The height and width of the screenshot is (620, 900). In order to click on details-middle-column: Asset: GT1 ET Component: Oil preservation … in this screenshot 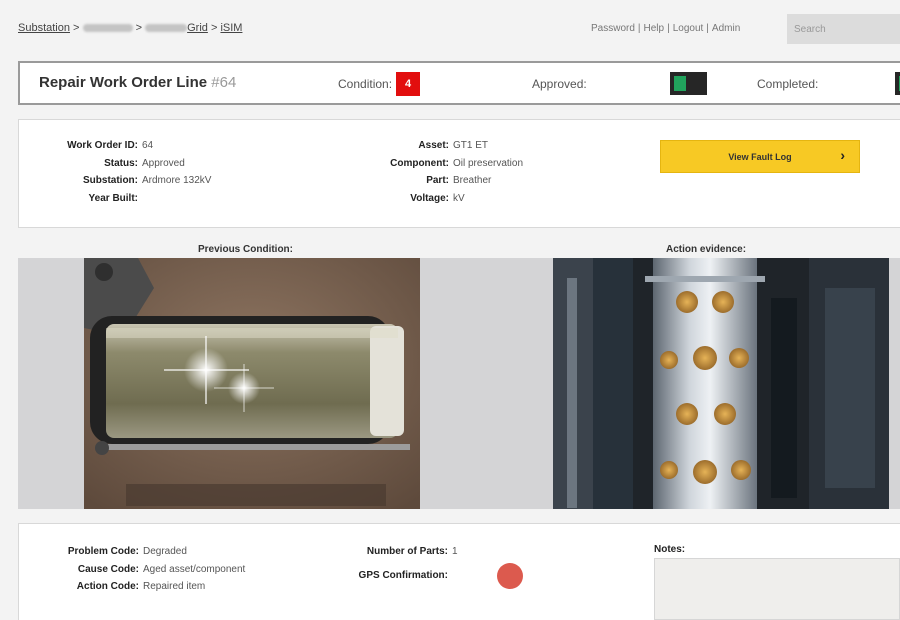, I will do `click(271, 172)`.